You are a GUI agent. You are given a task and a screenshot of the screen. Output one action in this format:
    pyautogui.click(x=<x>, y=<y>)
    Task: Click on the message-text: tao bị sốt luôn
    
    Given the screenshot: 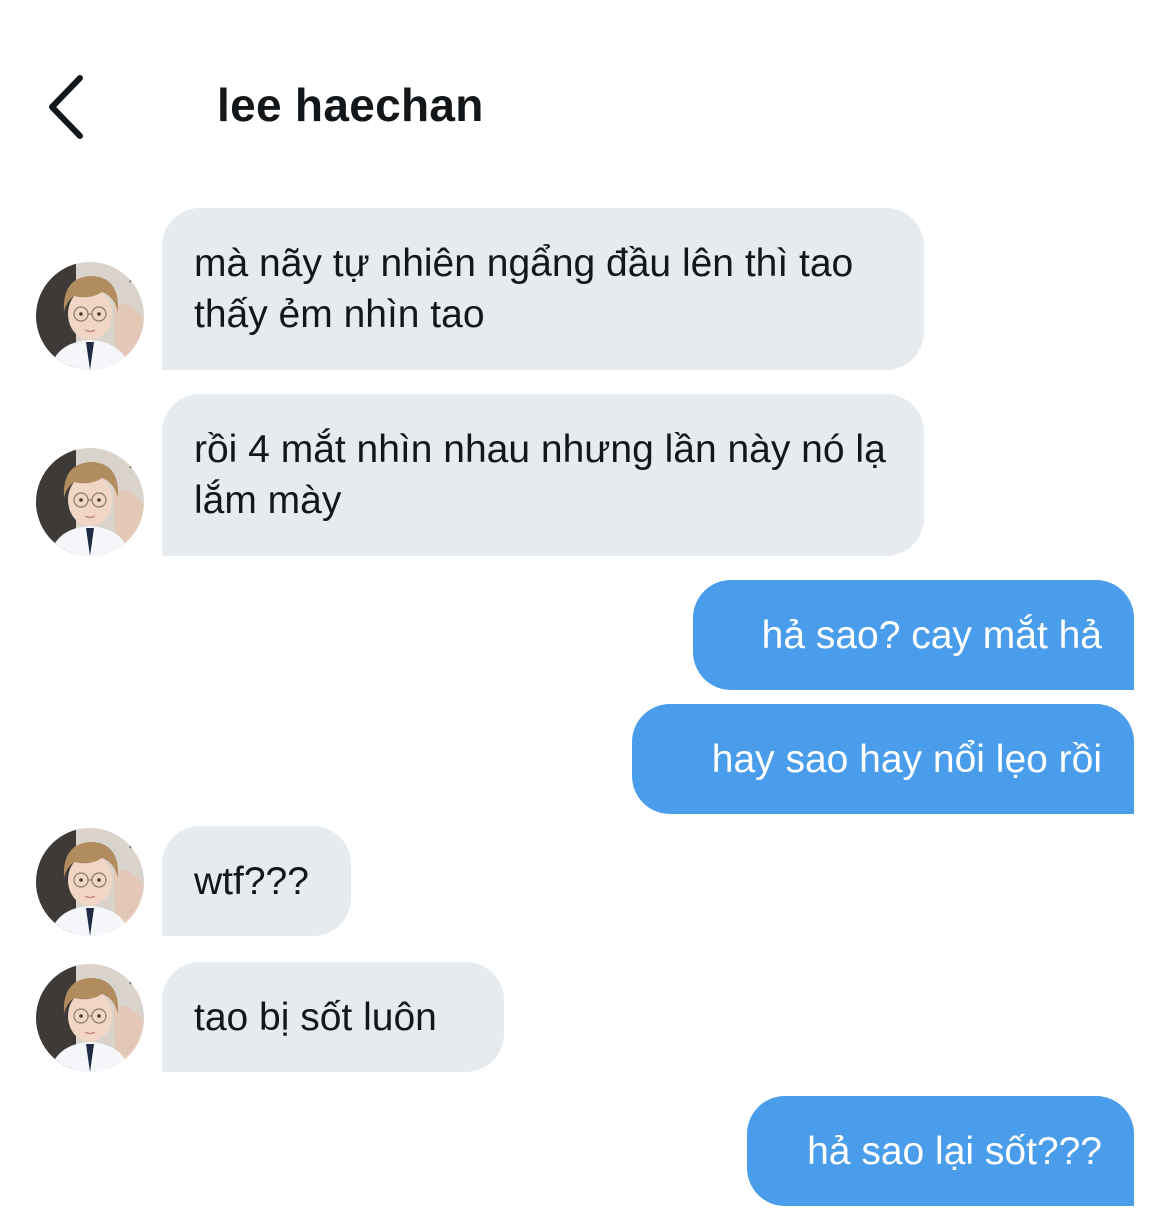 What is the action you would take?
    pyautogui.click(x=315, y=1017)
    